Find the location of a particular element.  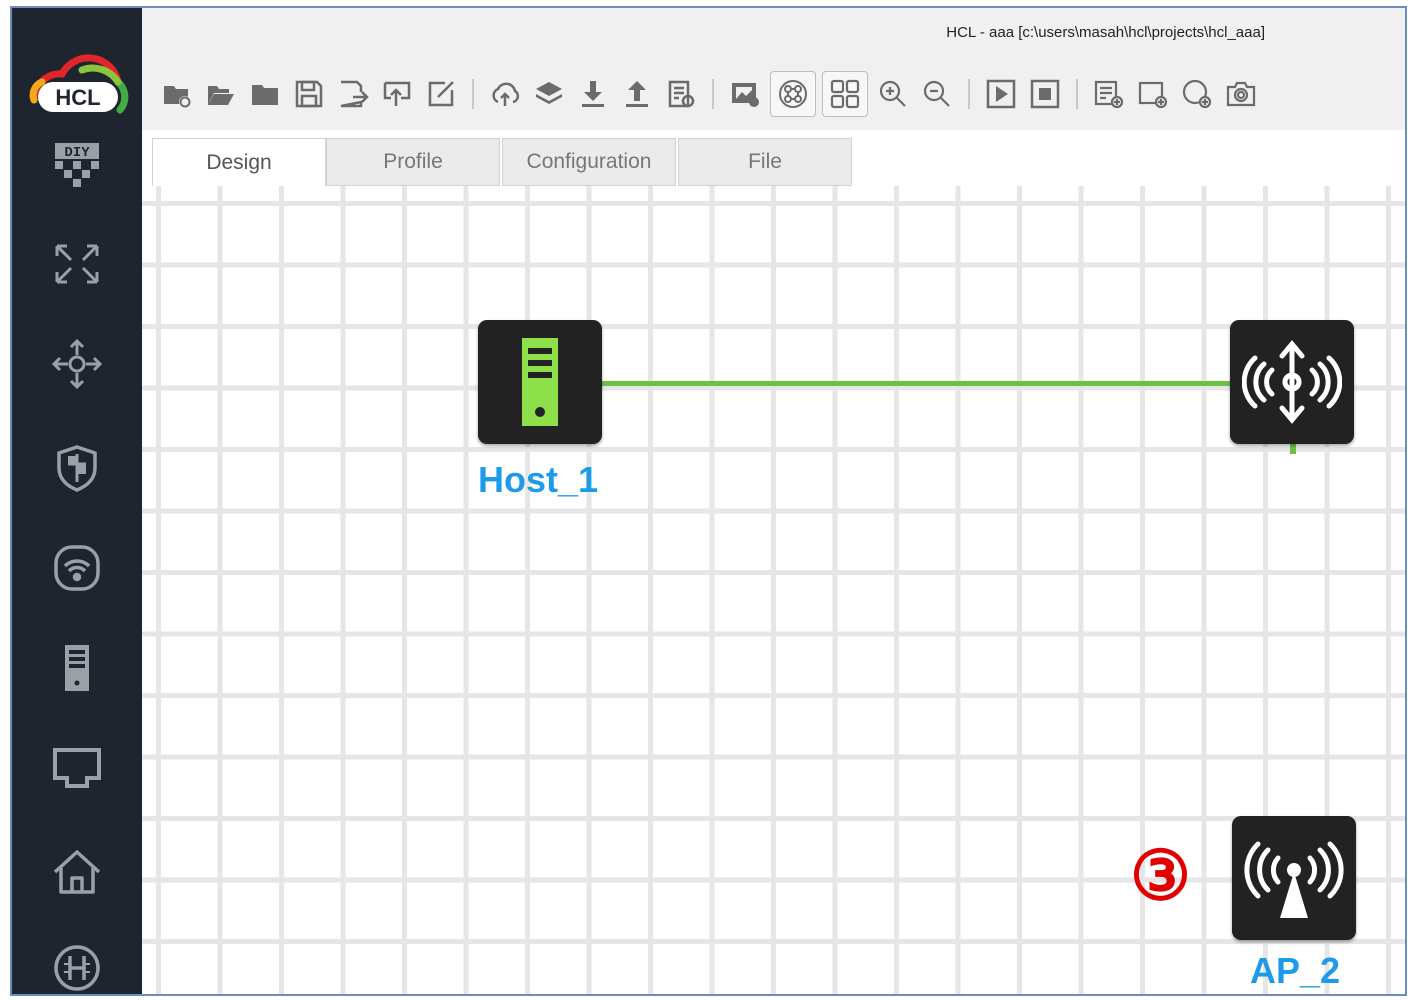

save-as-icon is located at coordinates (354, 94).